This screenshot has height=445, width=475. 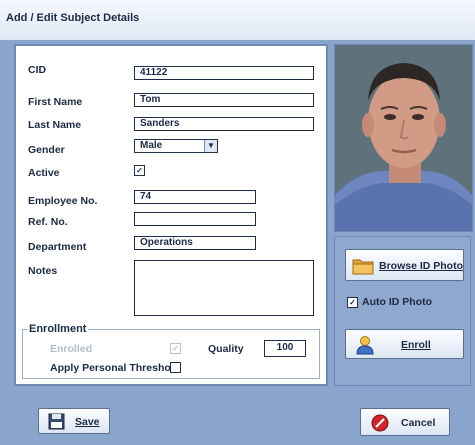 I want to click on cancel-icon, so click(x=380, y=424).